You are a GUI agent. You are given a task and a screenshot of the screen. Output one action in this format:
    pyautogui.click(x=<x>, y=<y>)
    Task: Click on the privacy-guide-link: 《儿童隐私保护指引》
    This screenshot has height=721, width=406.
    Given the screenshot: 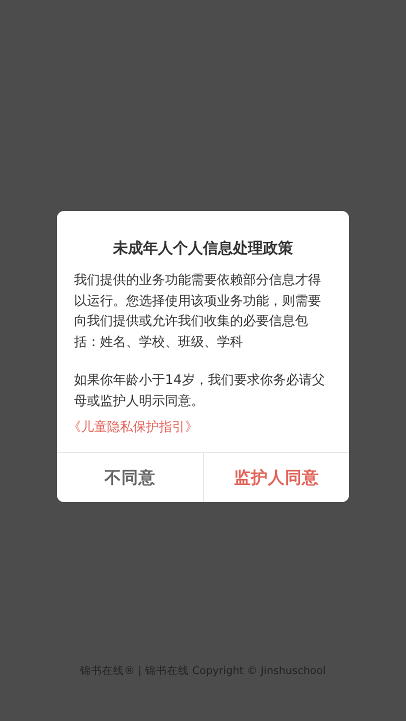 What is the action you would take?
    pyautogui.click(x=133, y=428)
    